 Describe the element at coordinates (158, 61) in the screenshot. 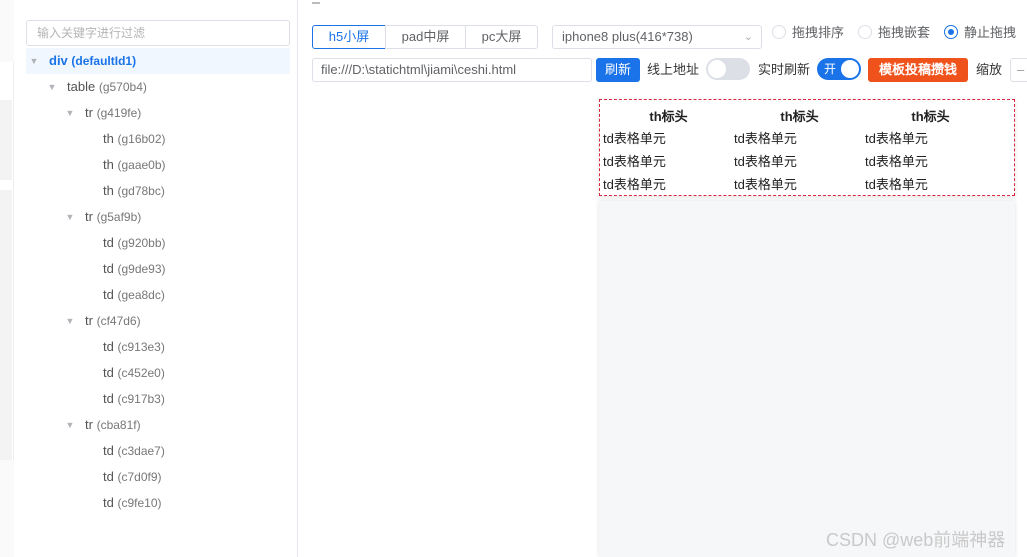

I see `tree-node: ▼ div (defaultId1)` at that location.